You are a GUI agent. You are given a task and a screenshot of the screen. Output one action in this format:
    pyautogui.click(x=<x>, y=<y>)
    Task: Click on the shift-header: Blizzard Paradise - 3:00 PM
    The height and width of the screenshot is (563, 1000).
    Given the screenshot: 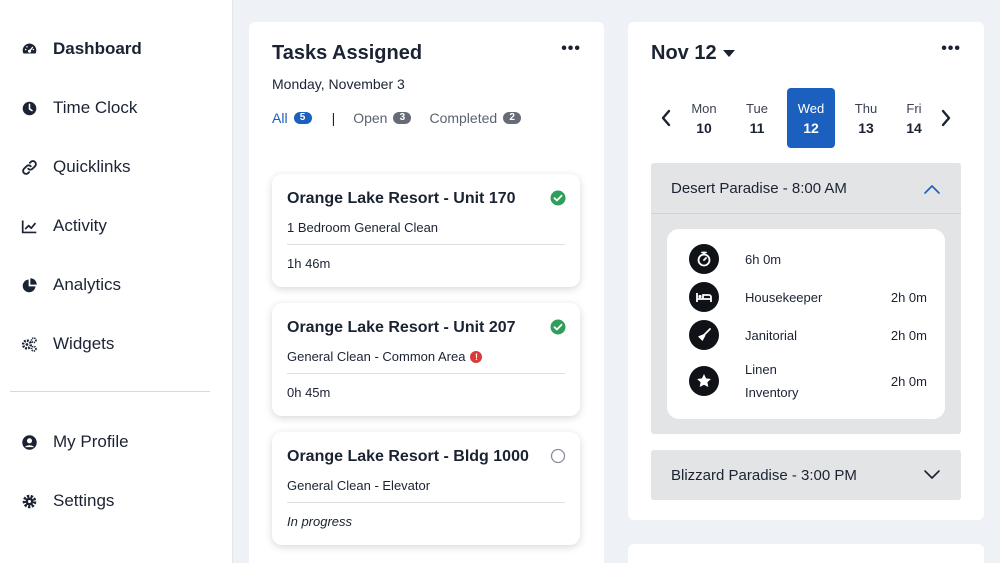 What is the action you would take?
    pyautogui.click(x=764, y=475)
    